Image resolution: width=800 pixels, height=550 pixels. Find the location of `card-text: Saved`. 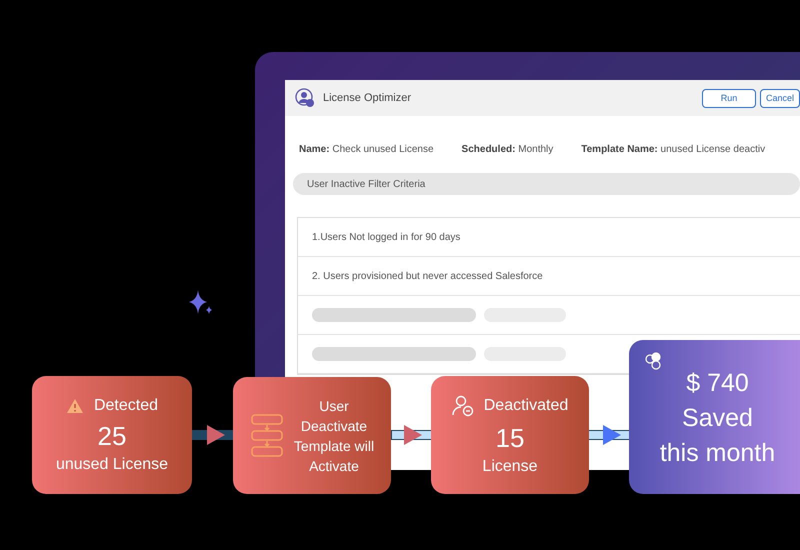

card-text: Saved is located at coordinates (717, 418).